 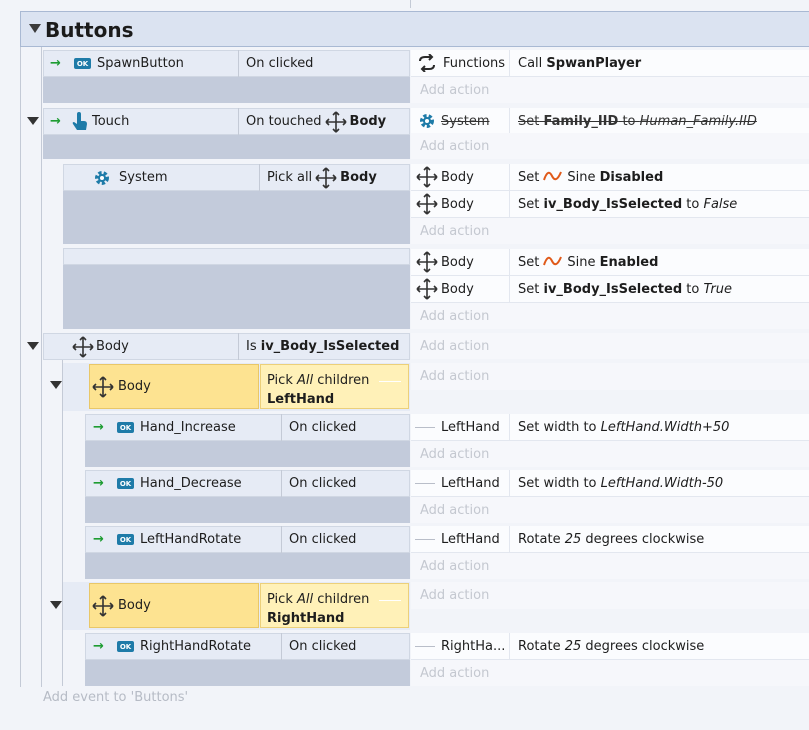 I want to click on condition-target: LeftHand, so click(x=301, y=399).